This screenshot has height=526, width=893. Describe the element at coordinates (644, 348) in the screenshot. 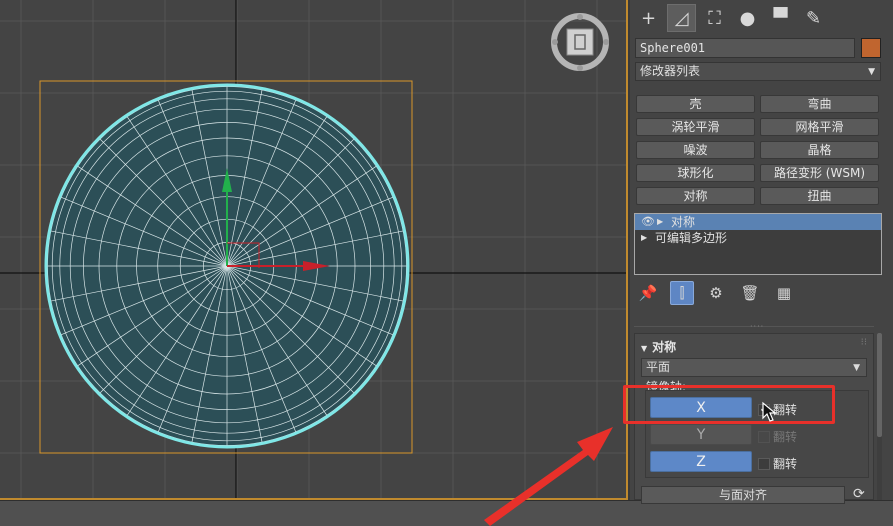

I see `collapse-triangle-icon: ▼` at that location.